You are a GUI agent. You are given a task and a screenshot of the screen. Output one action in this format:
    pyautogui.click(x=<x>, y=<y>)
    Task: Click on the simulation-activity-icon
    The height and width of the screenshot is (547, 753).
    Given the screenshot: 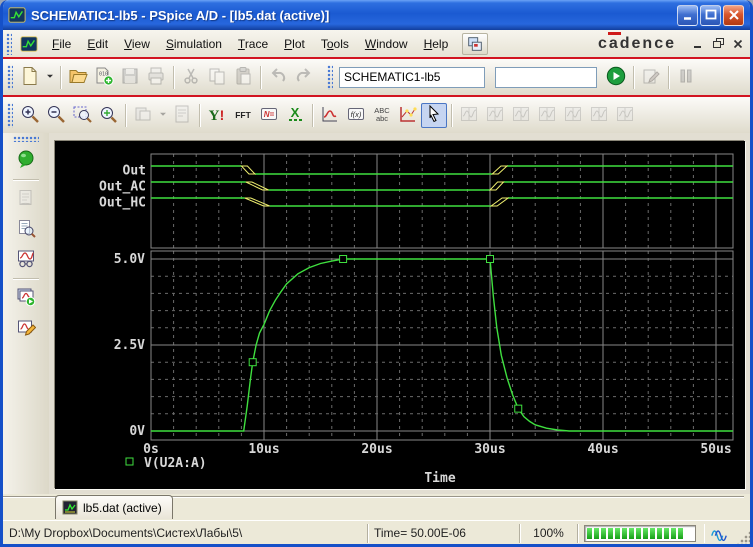 What is the action you would take?
    pyautogui.click(x=719, y=533)
    